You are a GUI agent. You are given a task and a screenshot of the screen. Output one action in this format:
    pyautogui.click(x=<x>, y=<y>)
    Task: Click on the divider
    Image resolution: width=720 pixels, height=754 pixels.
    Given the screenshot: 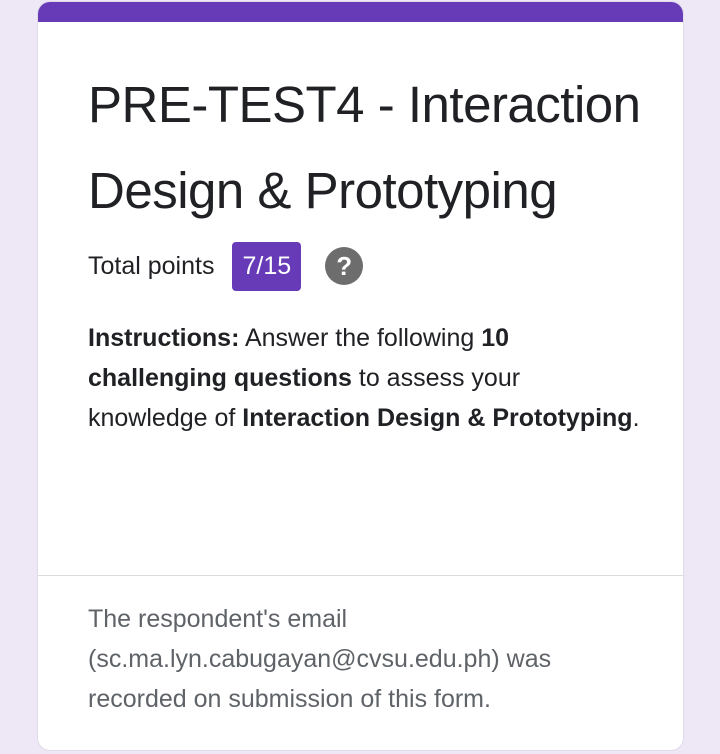 What is the action you would take?
    pyautogui.click(x=360, y=575)
    